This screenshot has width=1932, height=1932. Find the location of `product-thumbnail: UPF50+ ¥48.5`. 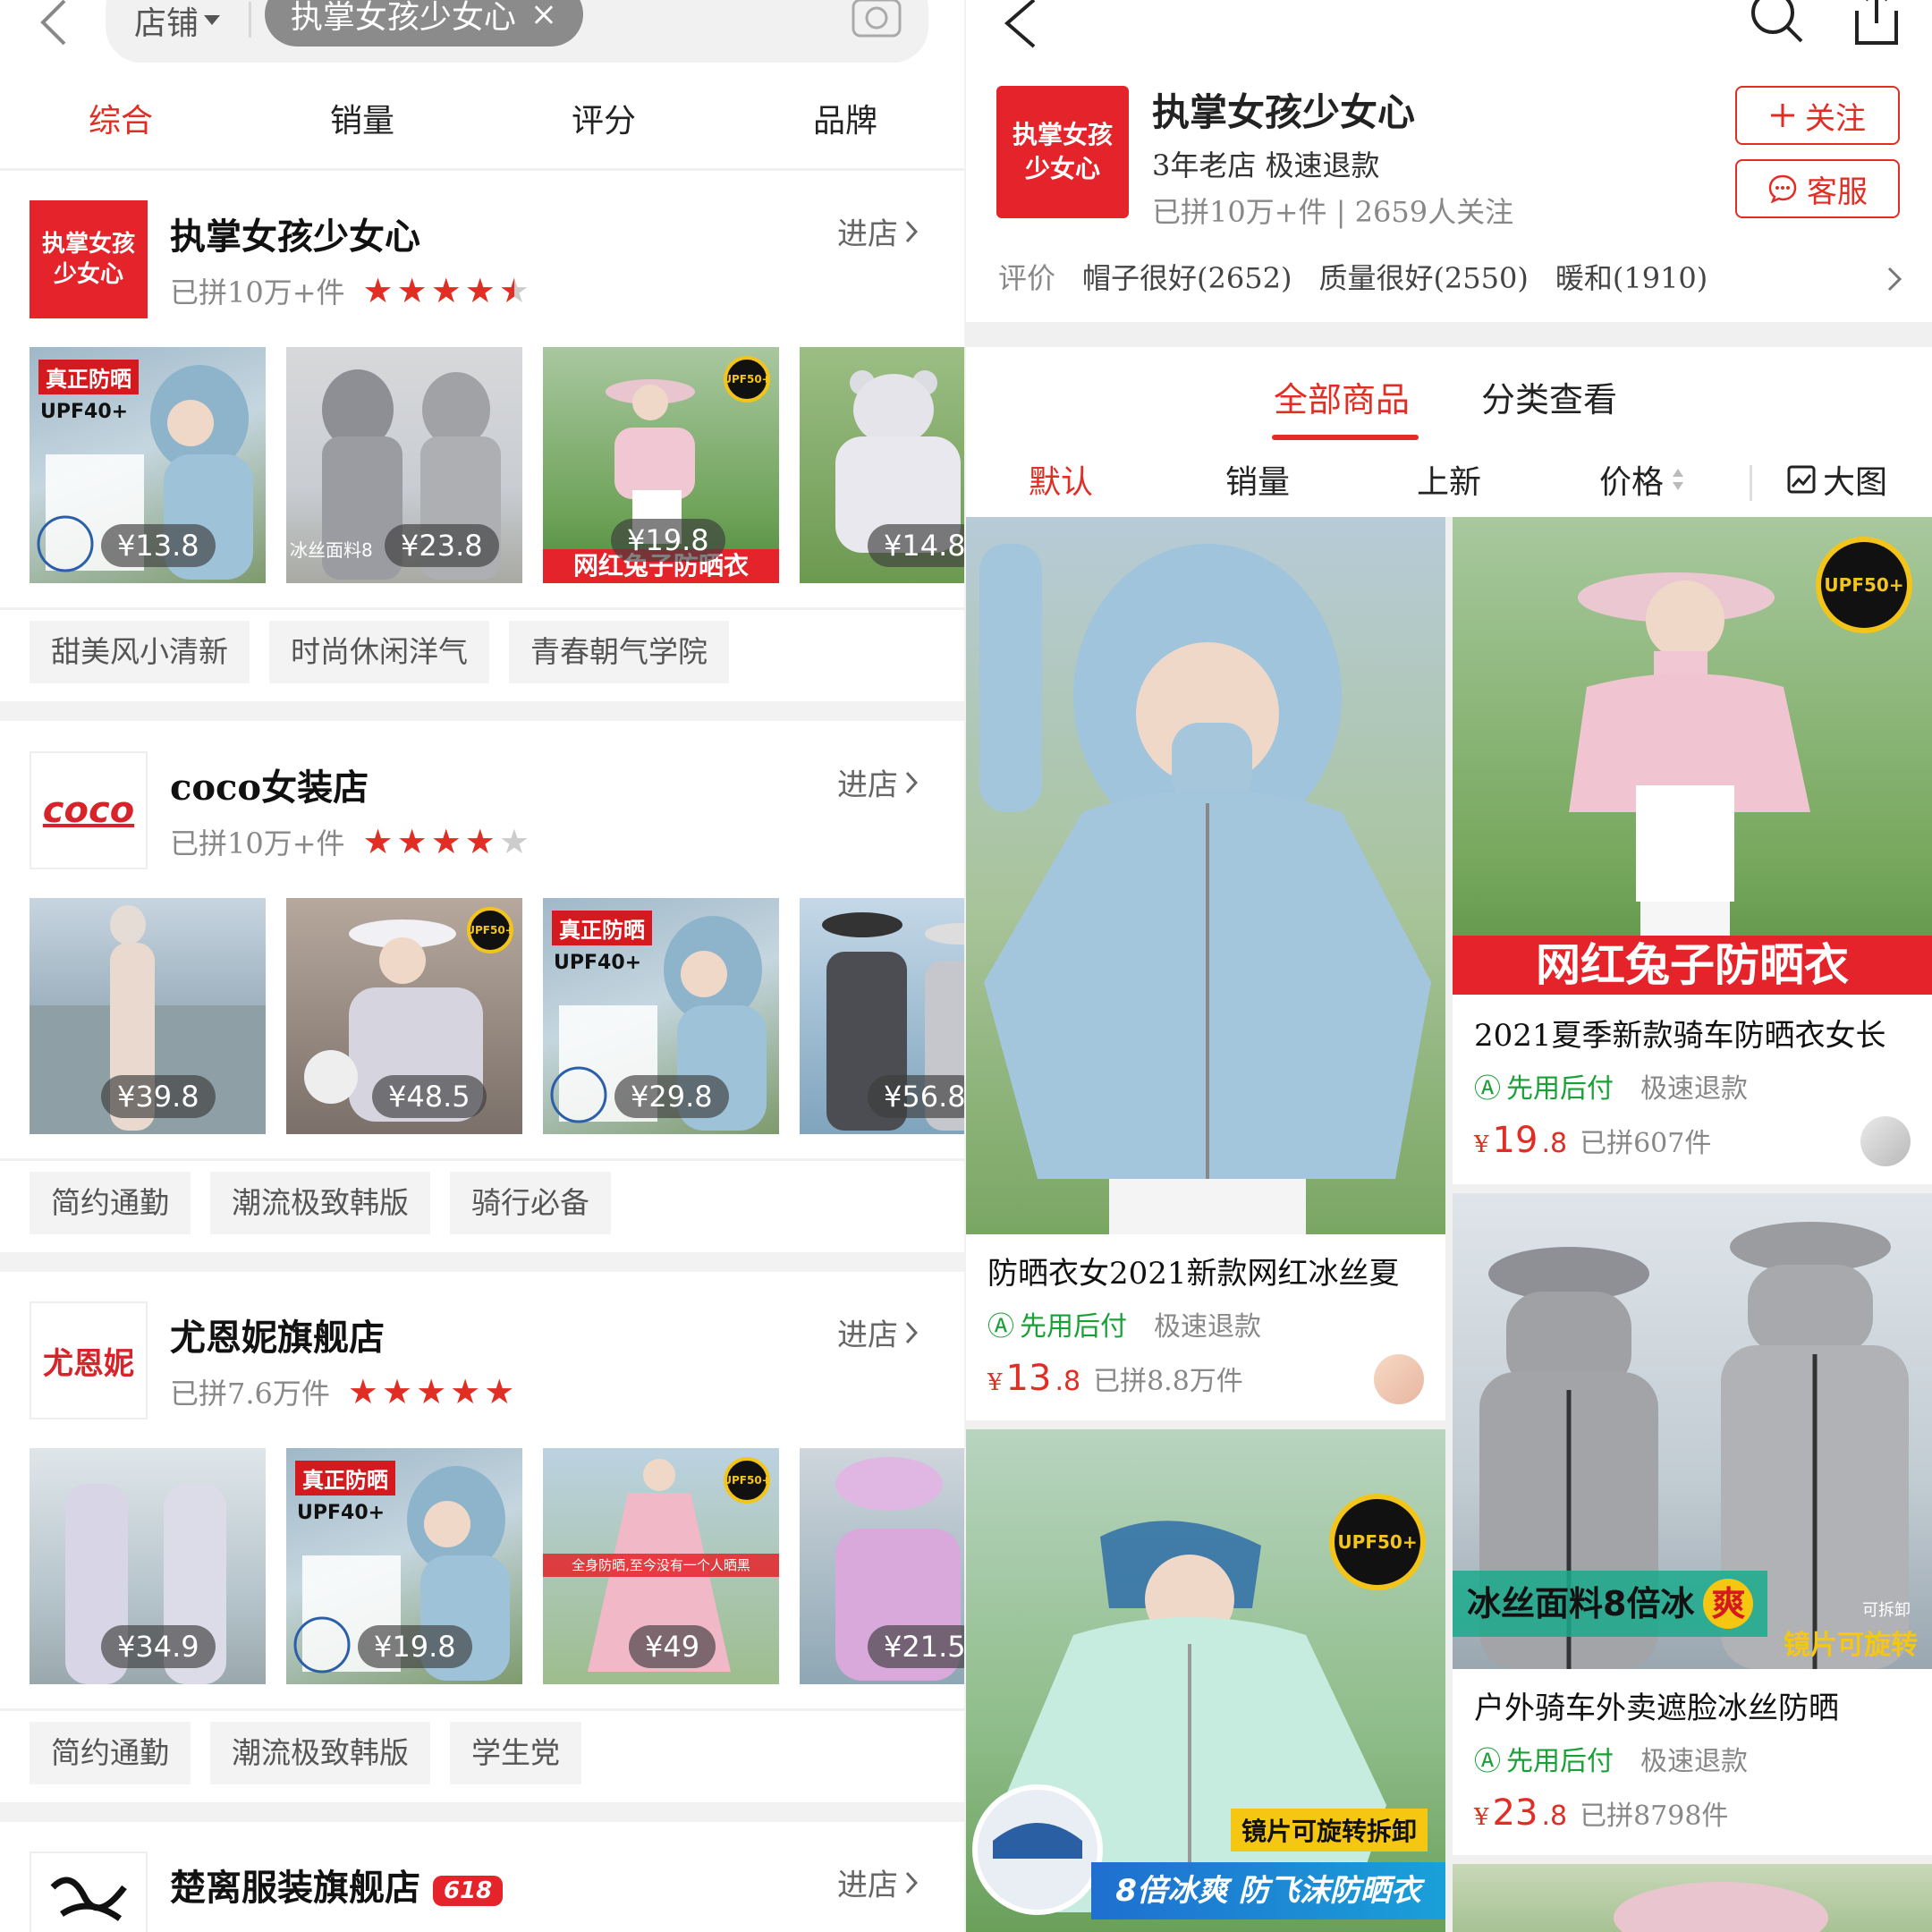

product-thumbnail: UPF50+ ¥48.5 is located at coordinates (404, 1016).